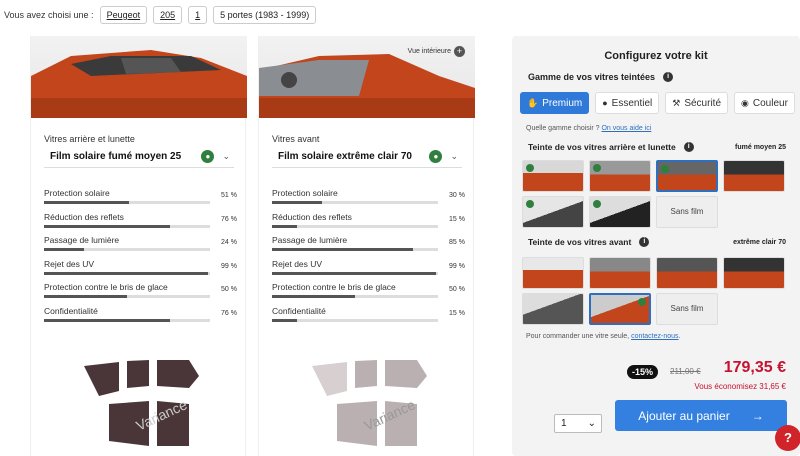 The height and width of the screenshot is (456, 800). I want to click on interior-view-link: Vue intérieure +, so click(436, 51).